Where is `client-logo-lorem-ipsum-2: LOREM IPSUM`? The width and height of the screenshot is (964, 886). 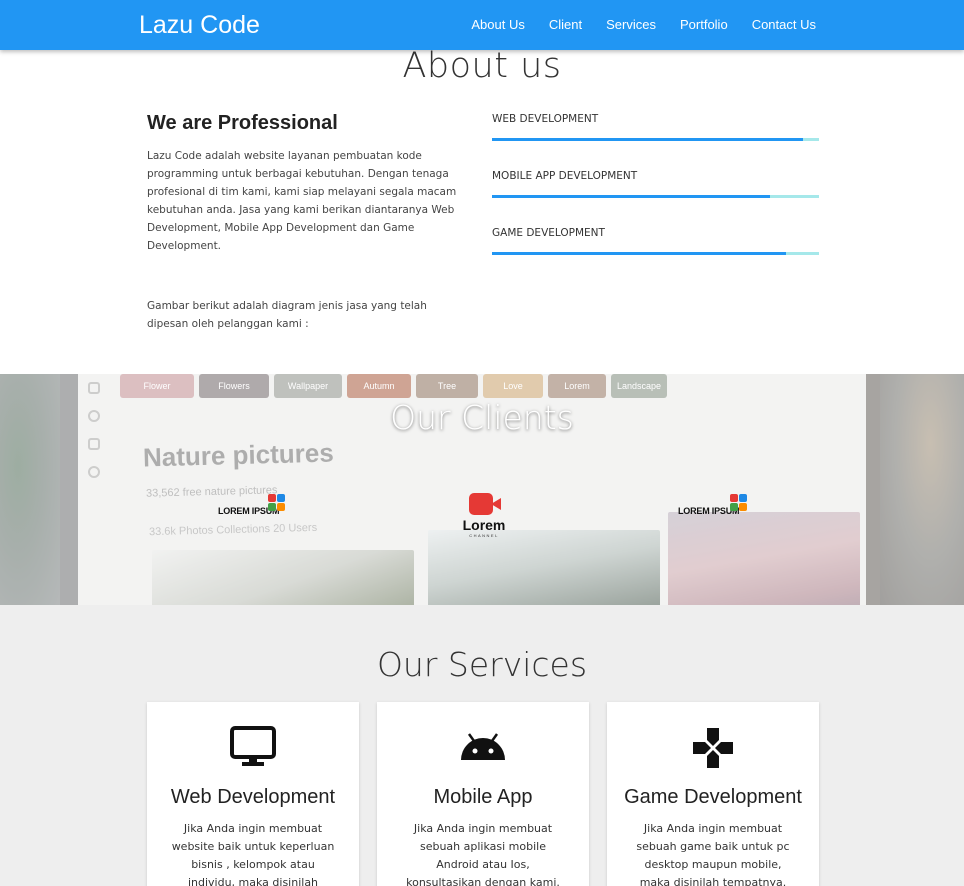
client-logo-lorem-ipsum-2: LOREM IPSUM is located at coordinates (712, 505).